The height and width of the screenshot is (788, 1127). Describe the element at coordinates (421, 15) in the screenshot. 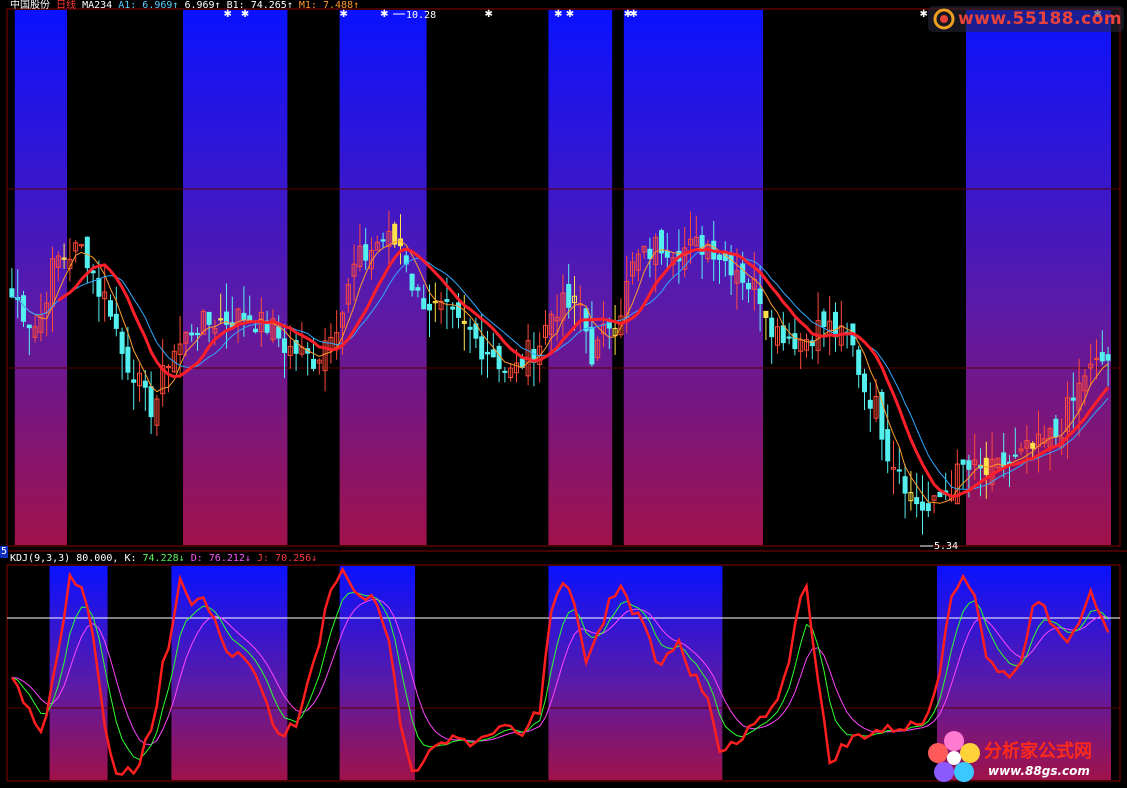

I see `high-price-label: 10.28` at that location.